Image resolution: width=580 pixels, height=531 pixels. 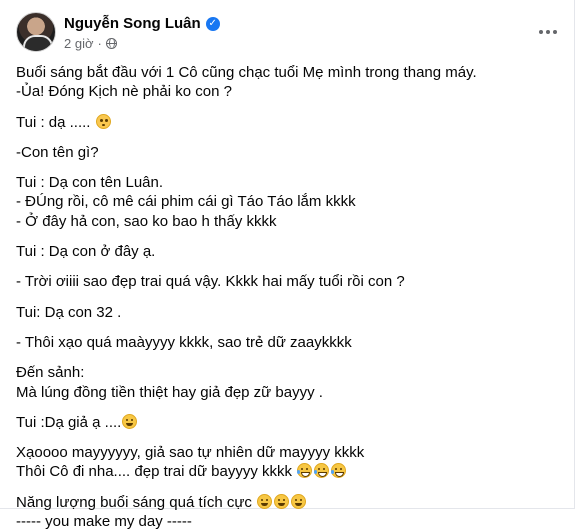 What do you see at coordinates (134, 502) in the screenshot?
I see `text-run: Năng lượng buổi sáng quá tích cực` at bounding box center [134, 502].